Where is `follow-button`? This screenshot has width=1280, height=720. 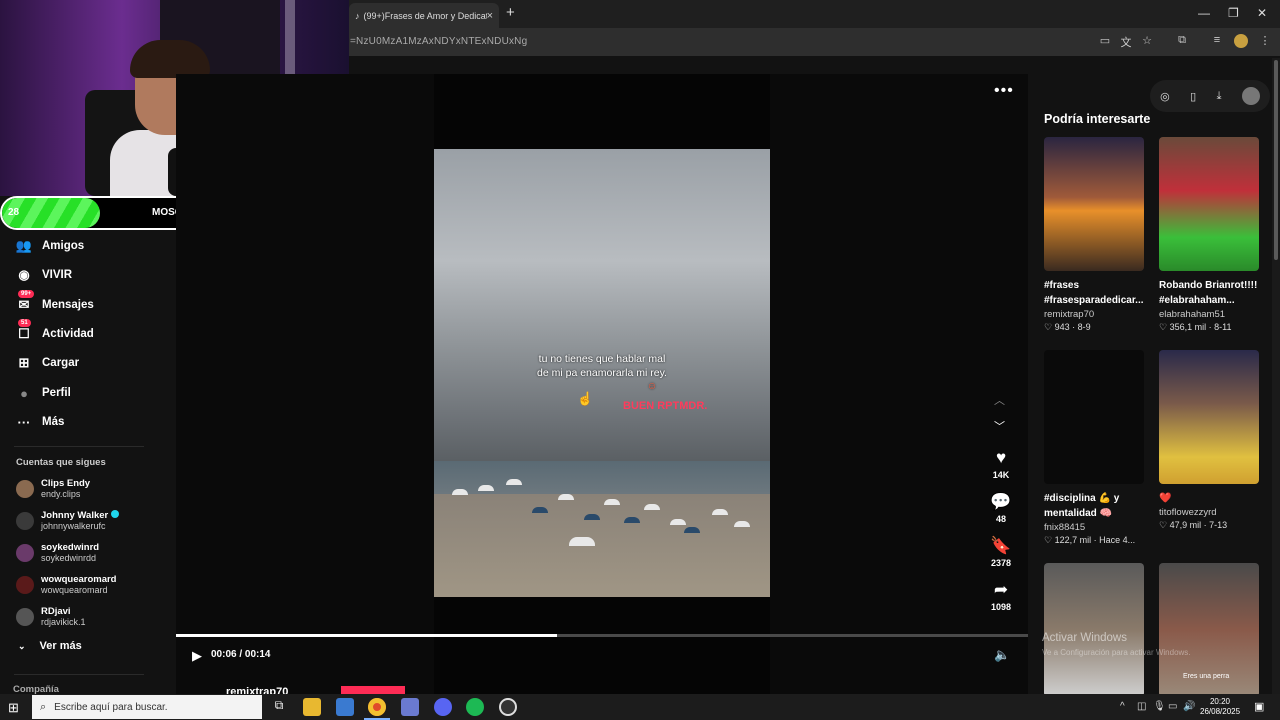
follow-button is located at coordinates (373, 690).